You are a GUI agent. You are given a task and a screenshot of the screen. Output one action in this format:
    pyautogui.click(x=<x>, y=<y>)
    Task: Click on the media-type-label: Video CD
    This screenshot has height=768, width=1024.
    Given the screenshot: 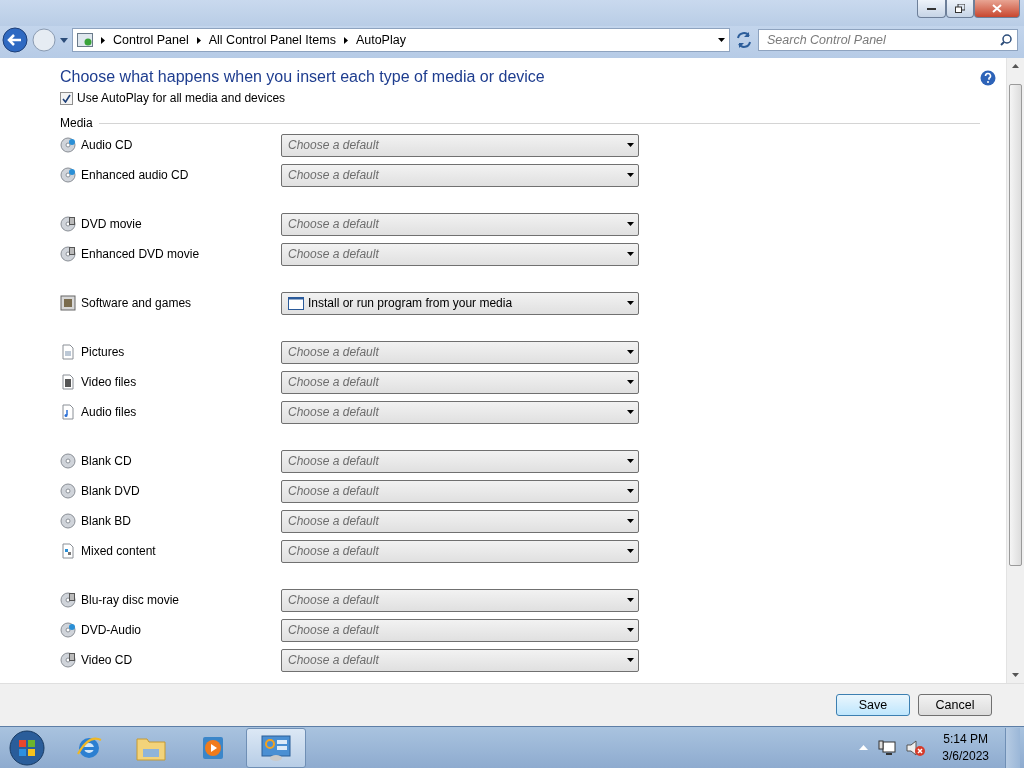 What is the action you would take?
    pyautogui.click(x=107, y=660)
    